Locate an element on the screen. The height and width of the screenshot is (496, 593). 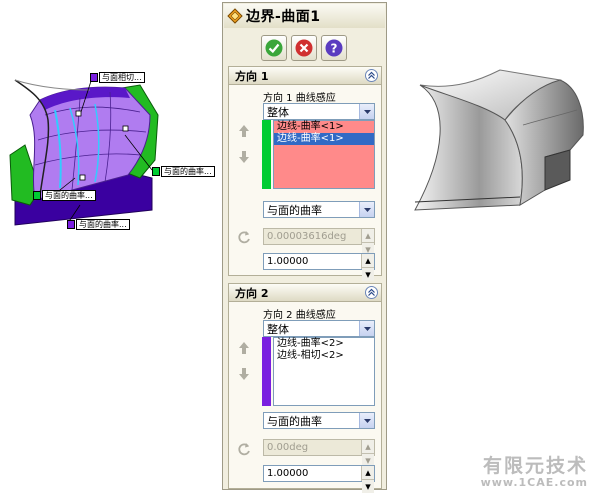
title-bar: 边界-曲面1 is located at coordinates (304, 16).